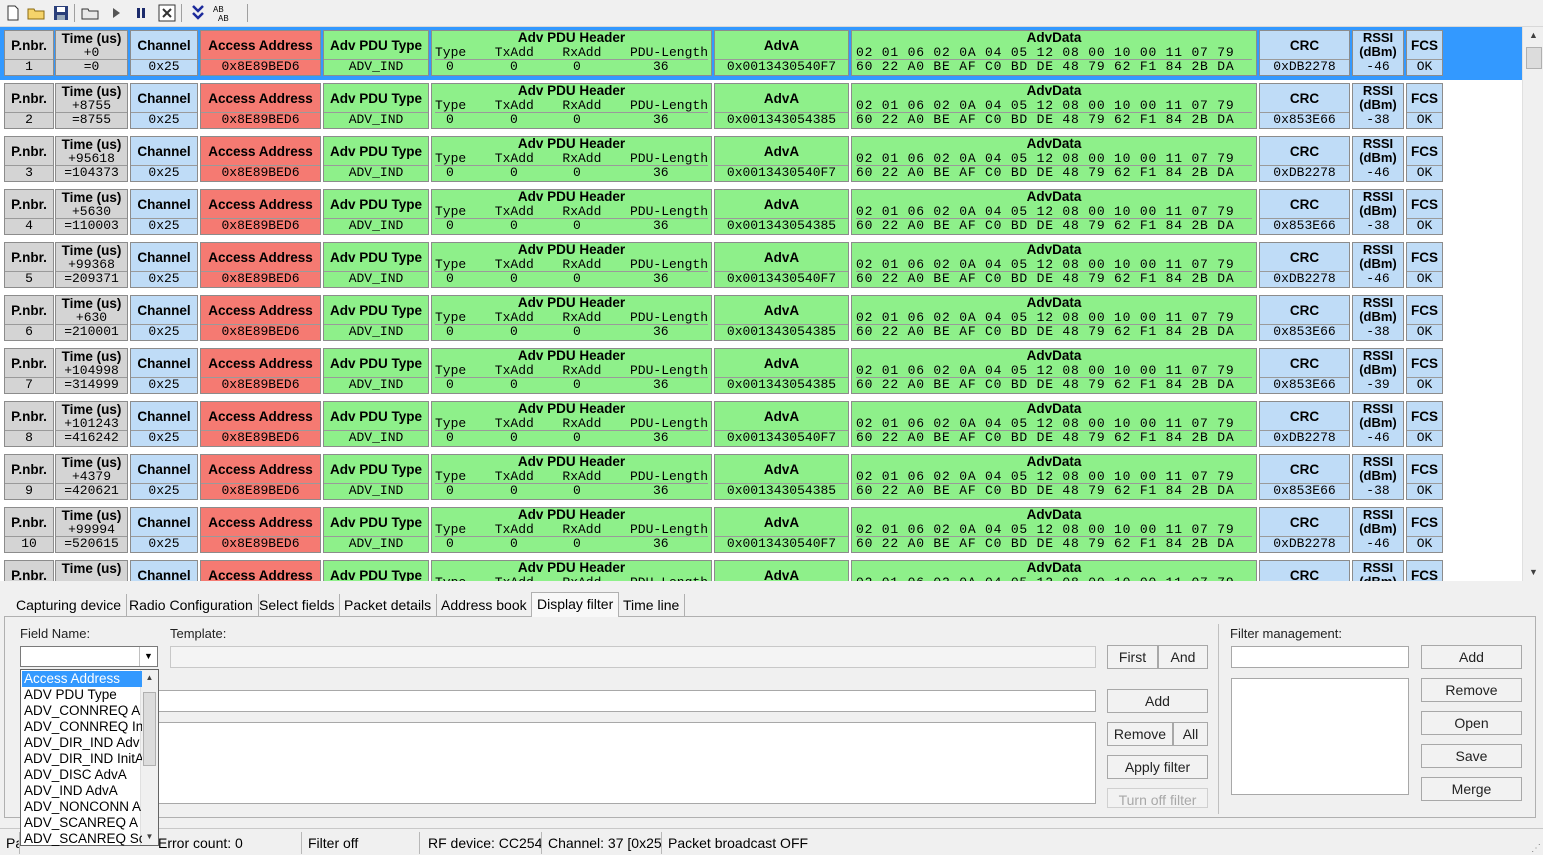  Describe the element at coordinates (1320, 736) in the screenshot. I see `saved-filters-list` at that location.